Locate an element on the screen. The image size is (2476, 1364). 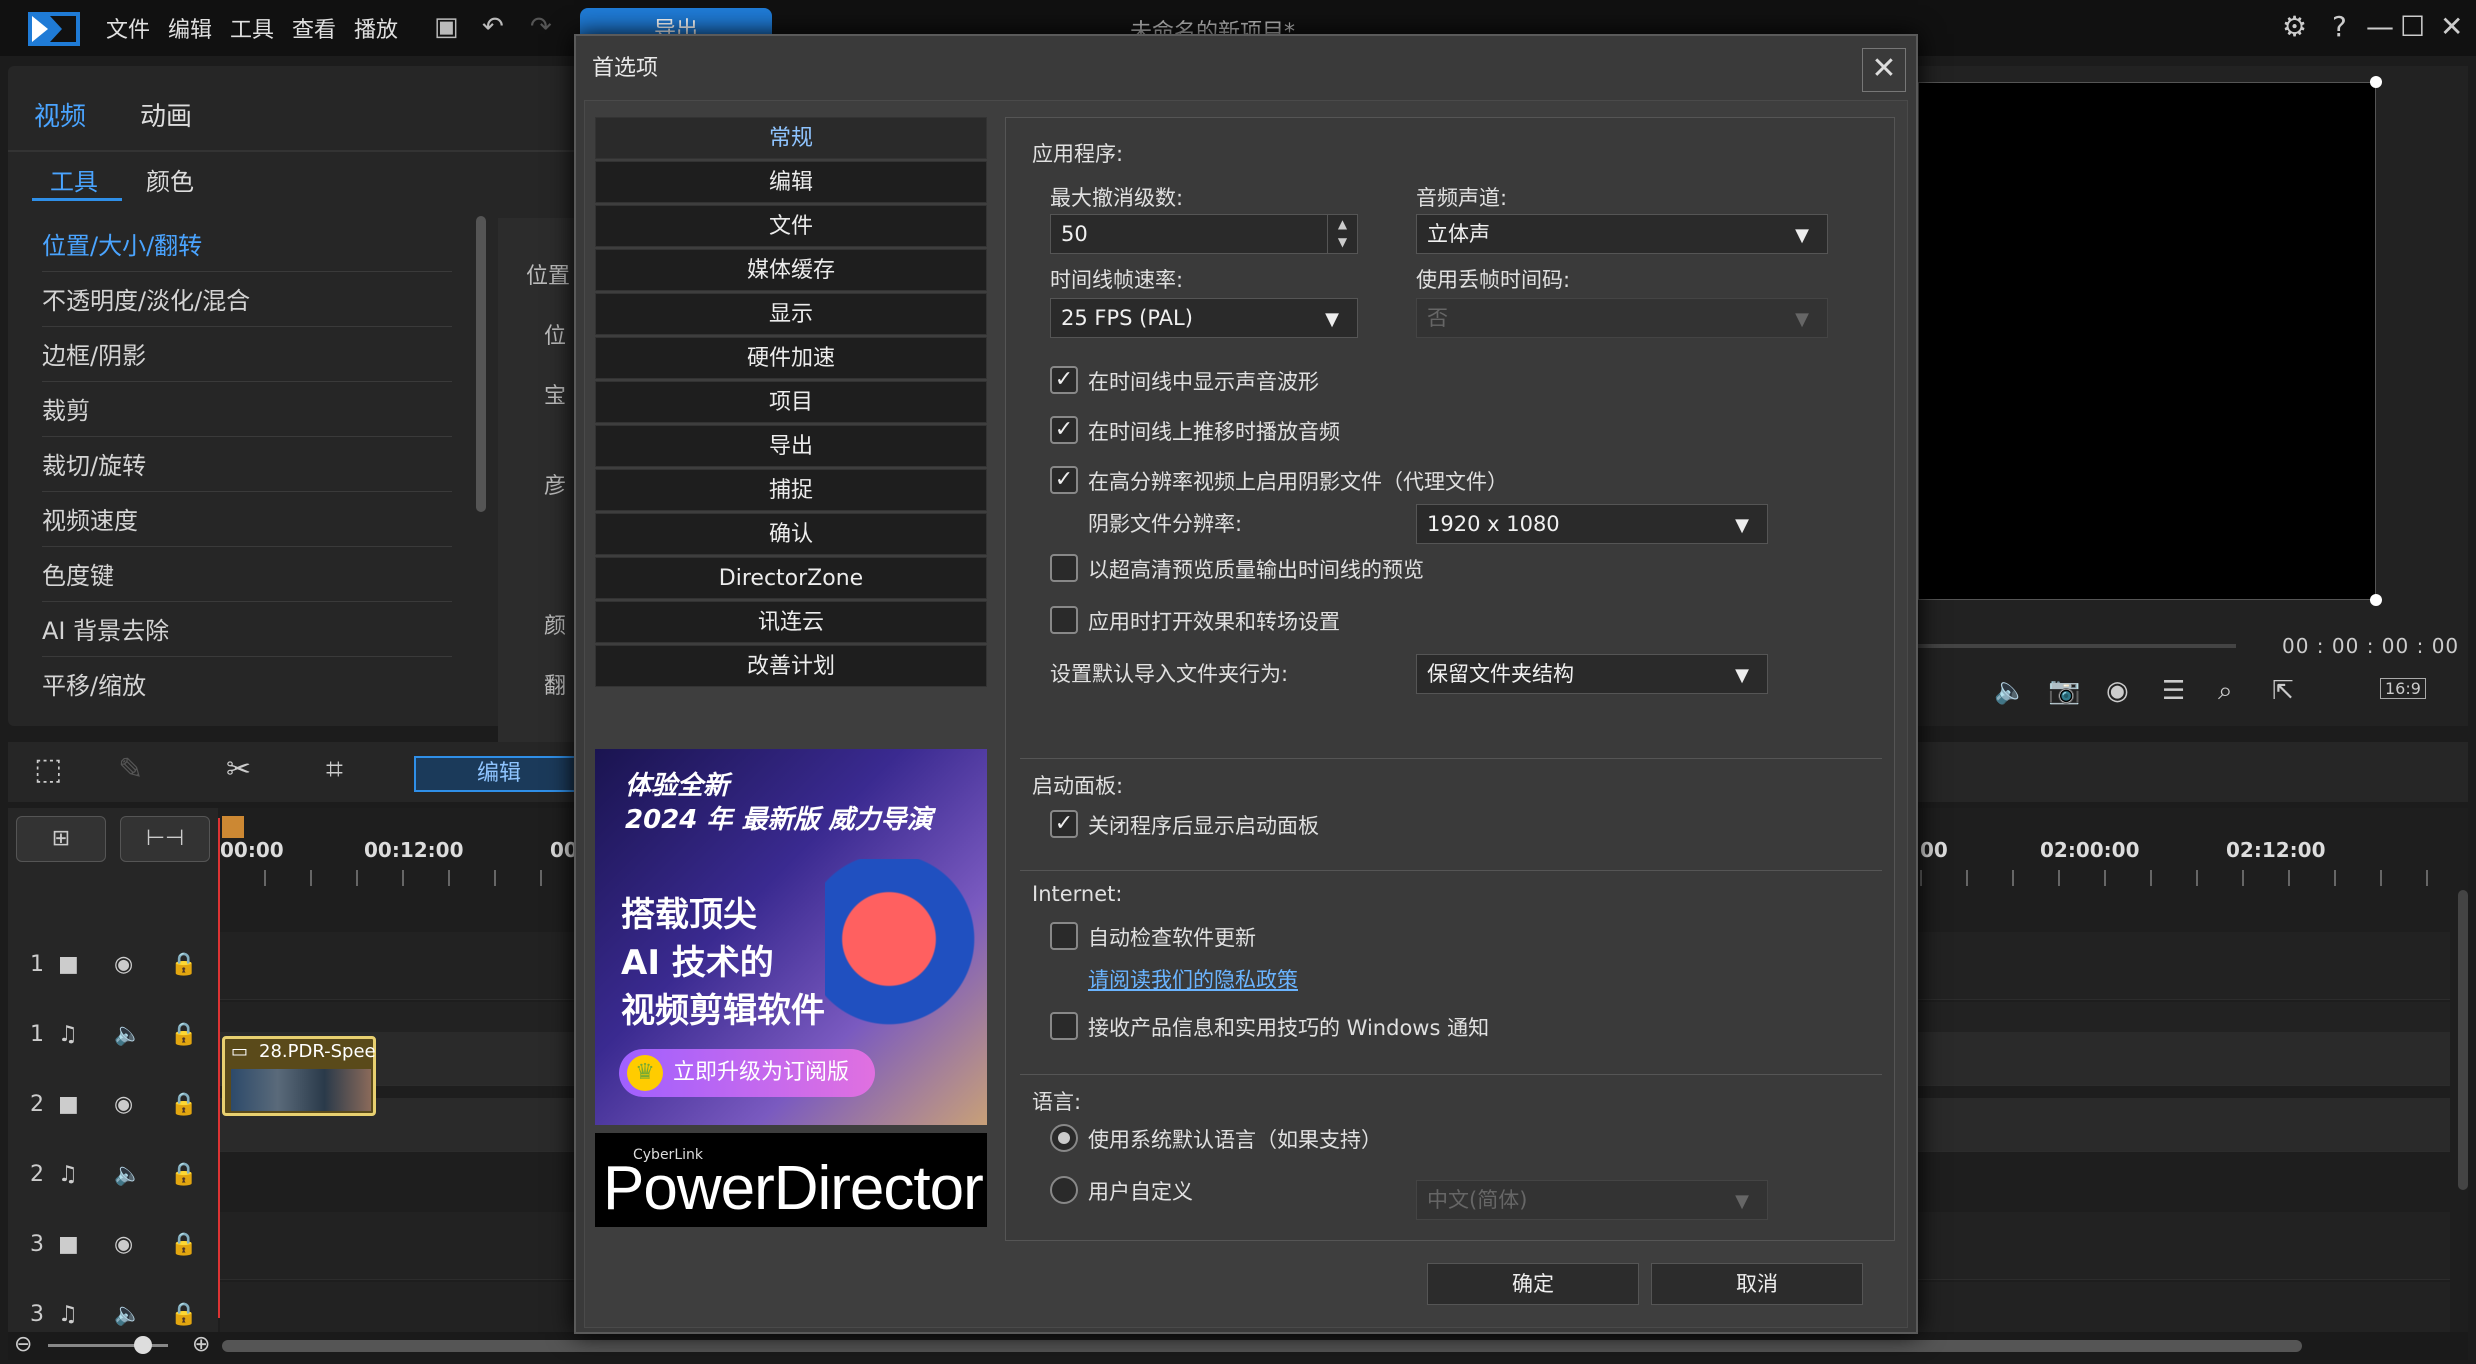
video-clip: ▭ 28.PDR-Speed is located at coordinates (299, 1076).